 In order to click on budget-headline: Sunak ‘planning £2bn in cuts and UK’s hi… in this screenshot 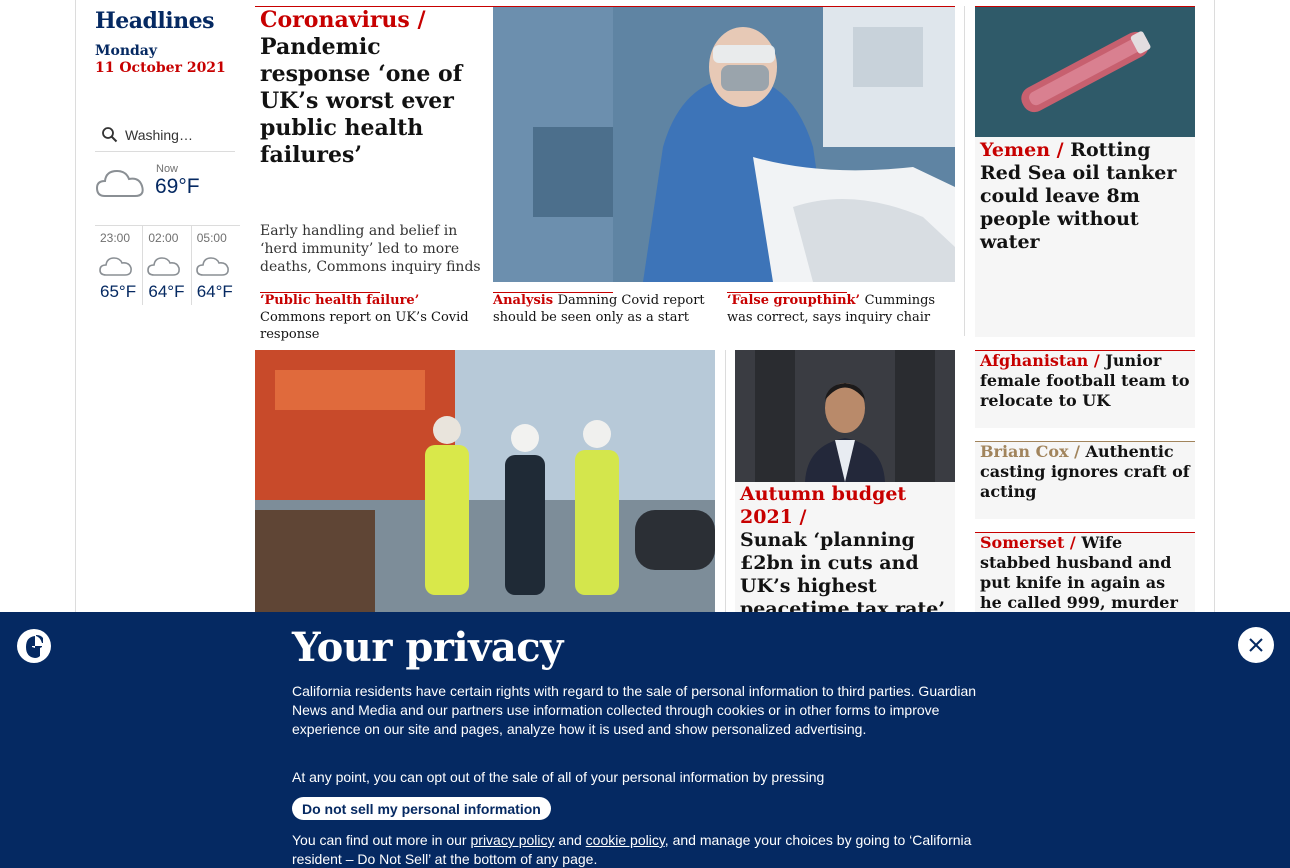, I will do `click(842, 574)`.